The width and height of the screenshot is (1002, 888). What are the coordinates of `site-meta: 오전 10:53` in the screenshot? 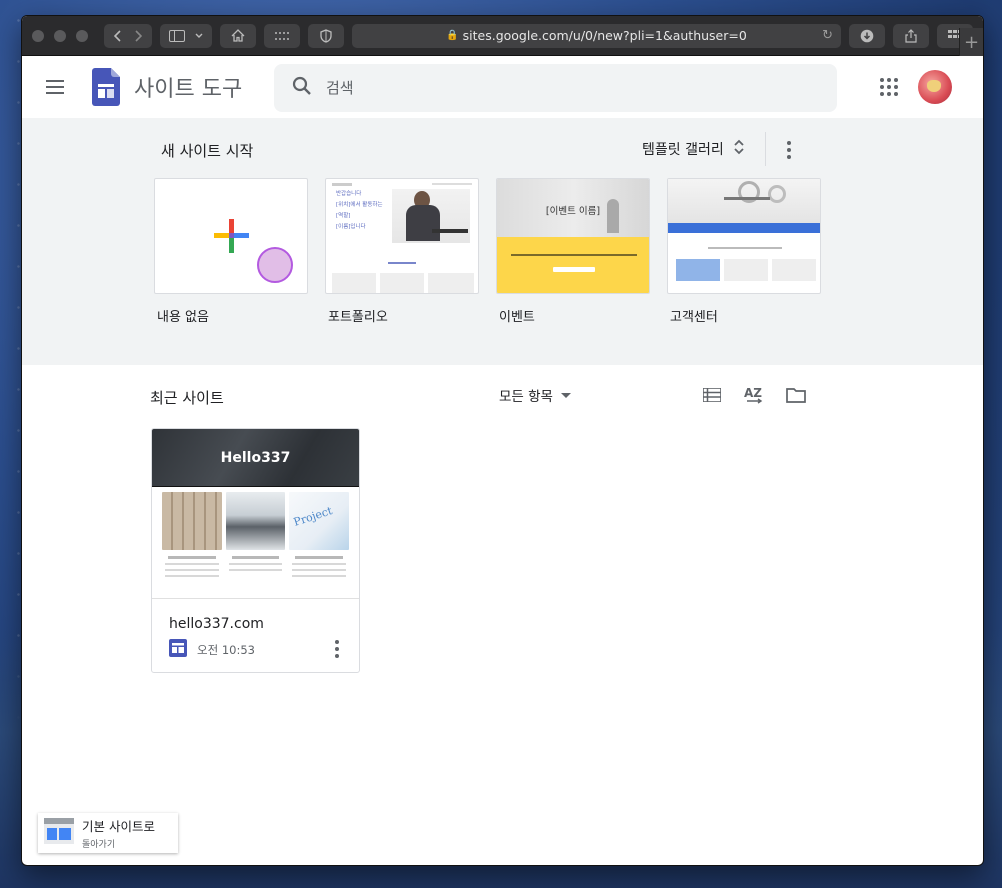 It's located at (212, 650).